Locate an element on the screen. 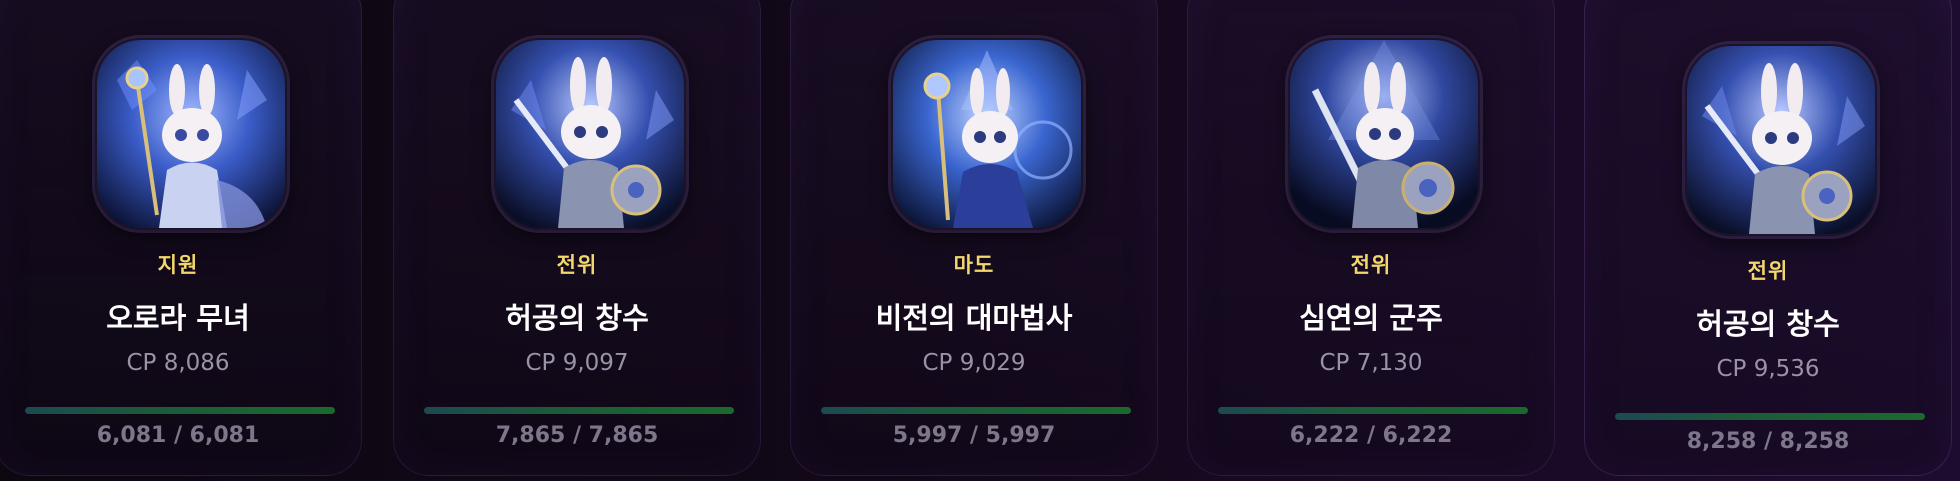  hp-value: 6,222 / 6,222 is located at coordinates (1371, 435).